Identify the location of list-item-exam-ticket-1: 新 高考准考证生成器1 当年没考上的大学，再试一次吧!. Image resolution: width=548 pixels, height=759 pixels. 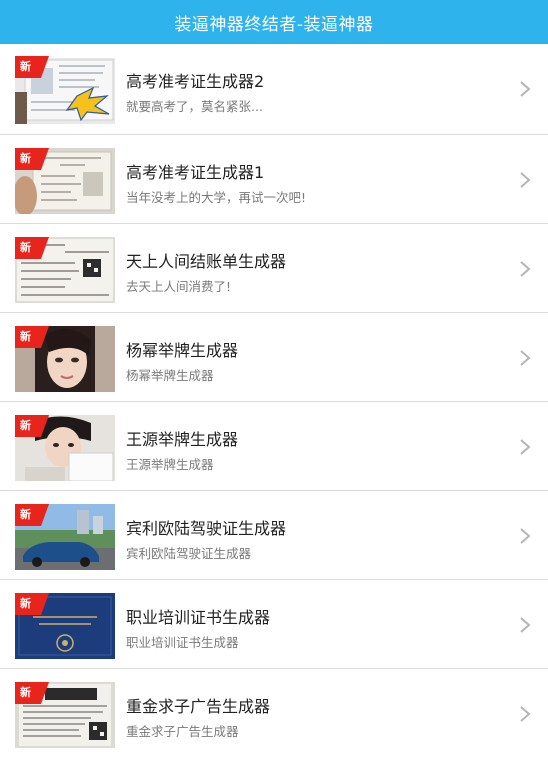
(274, 179).